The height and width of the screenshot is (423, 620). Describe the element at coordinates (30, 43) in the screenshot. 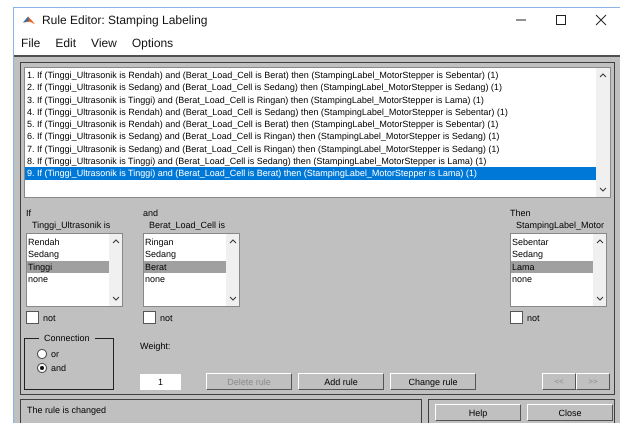

I see `menu-item: File` at that location.